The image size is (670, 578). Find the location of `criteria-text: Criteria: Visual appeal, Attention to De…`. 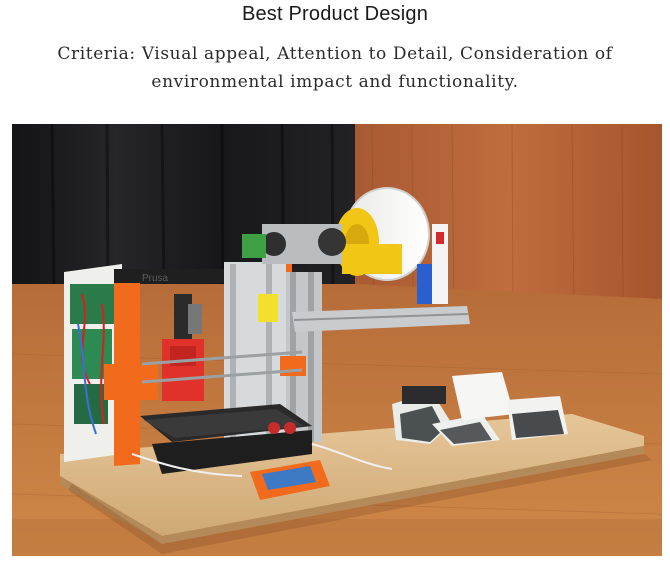

criteria-text: Criteria: Visual appeal, Attention to De… is located at coordinates (335, 68).